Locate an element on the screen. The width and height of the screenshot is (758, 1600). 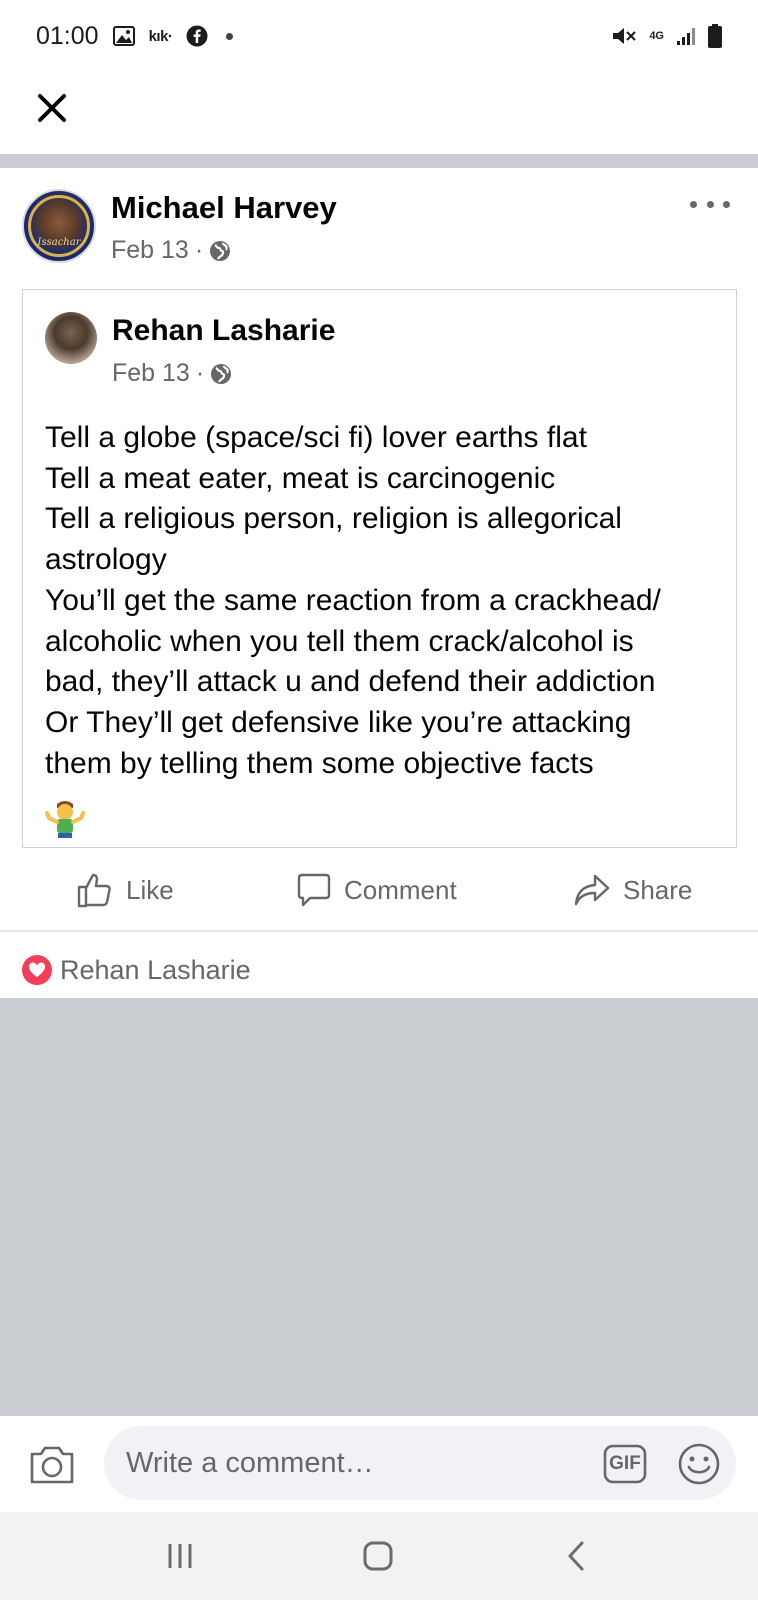
share-button: Share is located at coordinates (632, 890).